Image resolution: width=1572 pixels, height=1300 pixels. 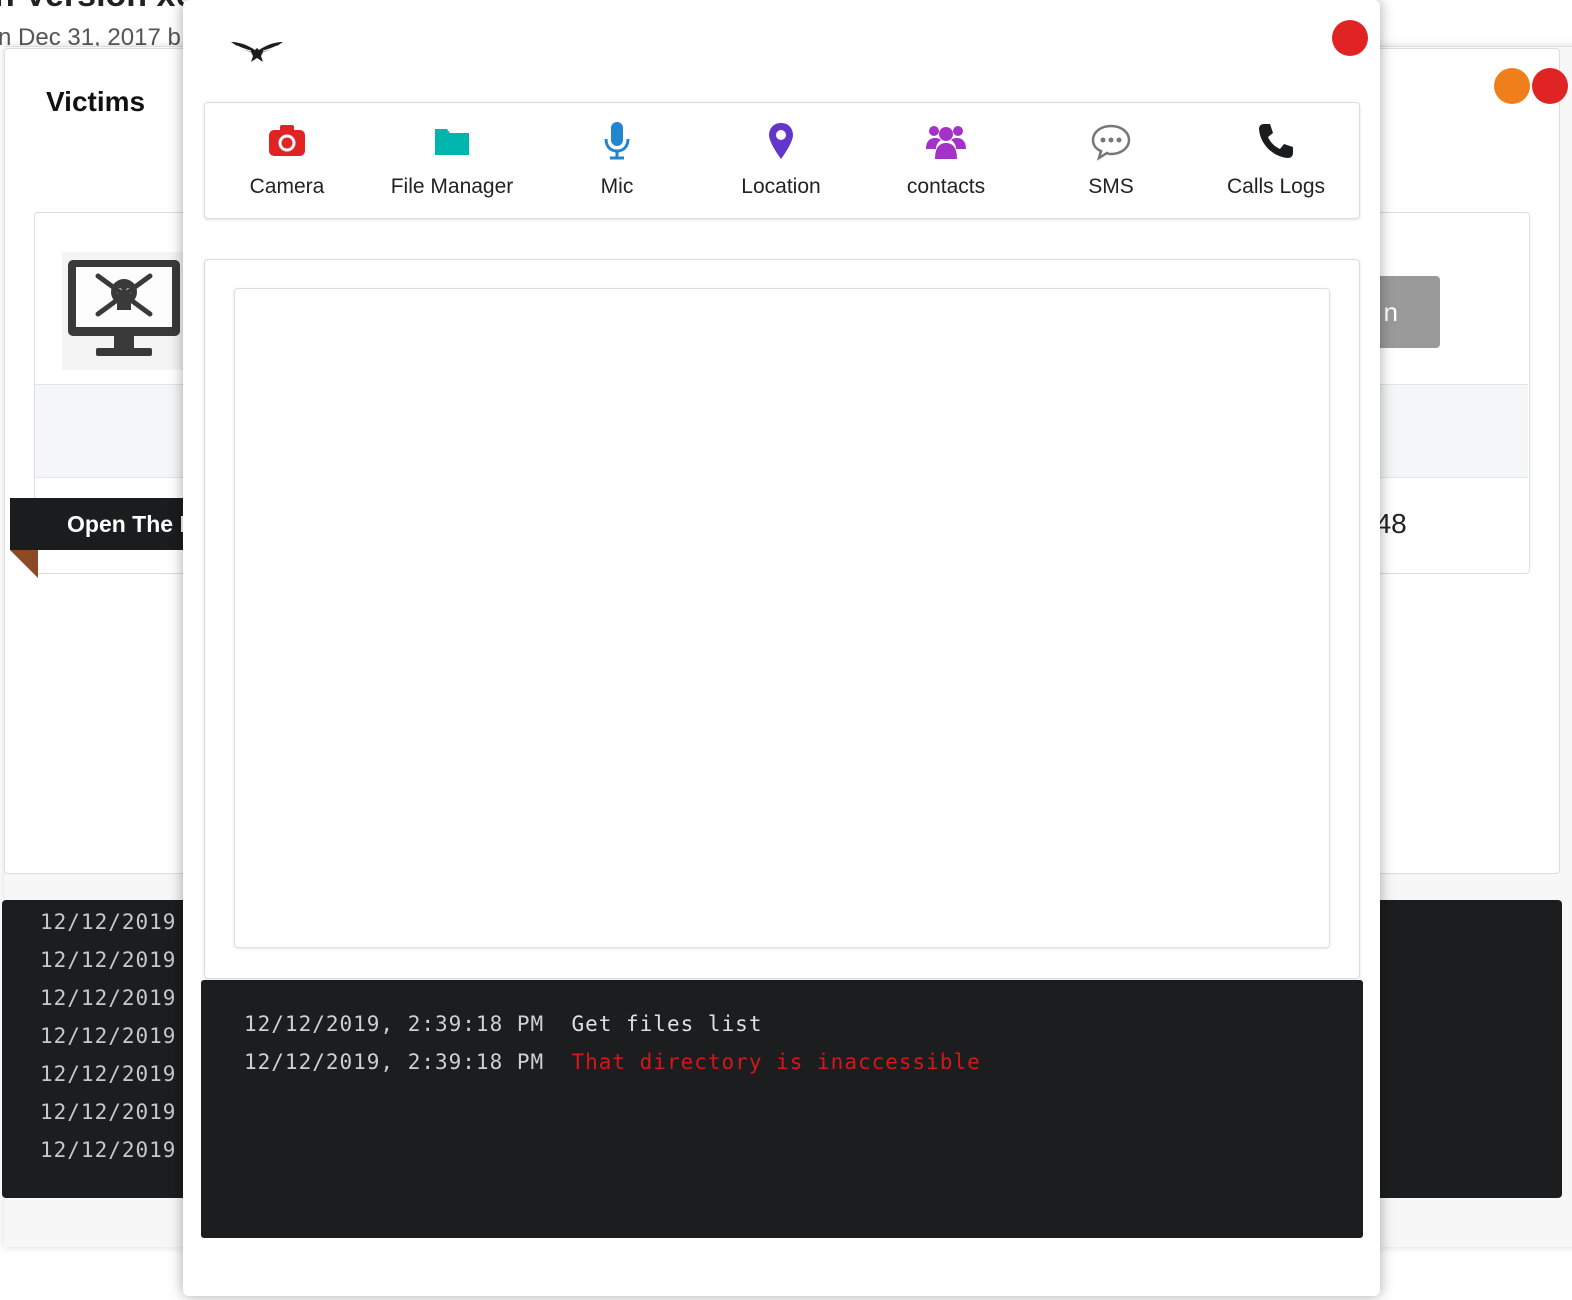 What do you see at coordinates (1276, 141) in the screenshot?
I see `phone-icon` at bounding box center [1276, 141].